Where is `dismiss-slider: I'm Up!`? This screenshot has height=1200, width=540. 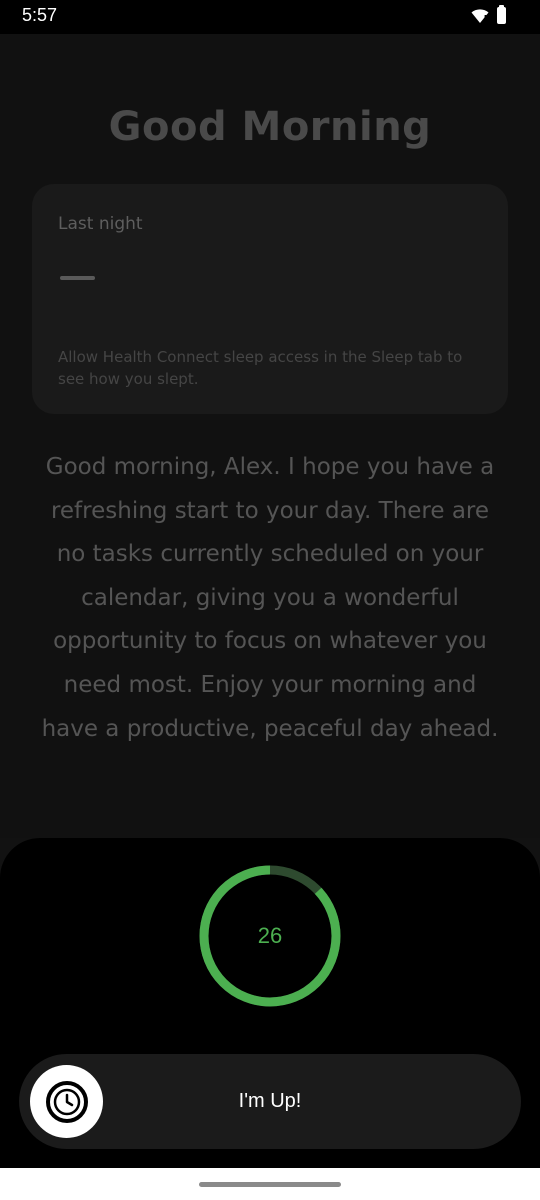
dismiss-slider: I'm Up! is located at coordinates (270, 1101).